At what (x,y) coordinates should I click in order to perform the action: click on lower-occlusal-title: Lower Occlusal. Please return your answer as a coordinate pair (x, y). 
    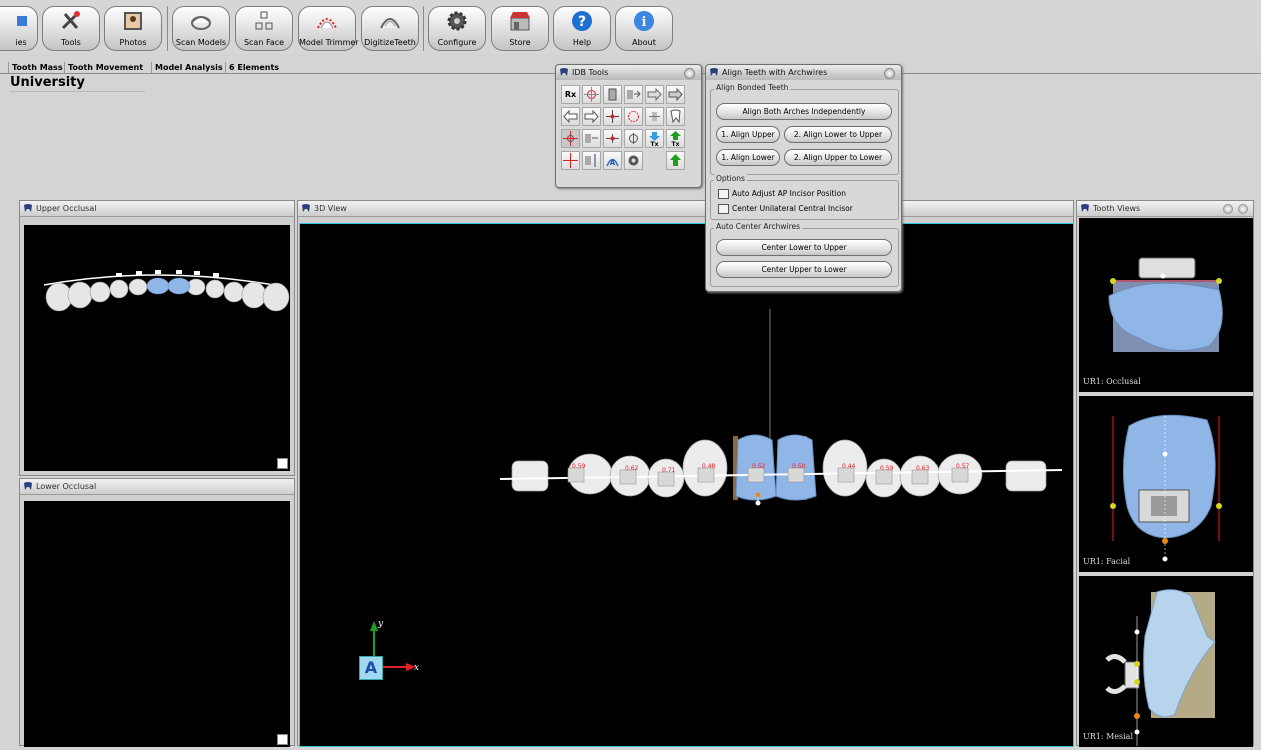
    Looking at the image, I should click on (157, 487).